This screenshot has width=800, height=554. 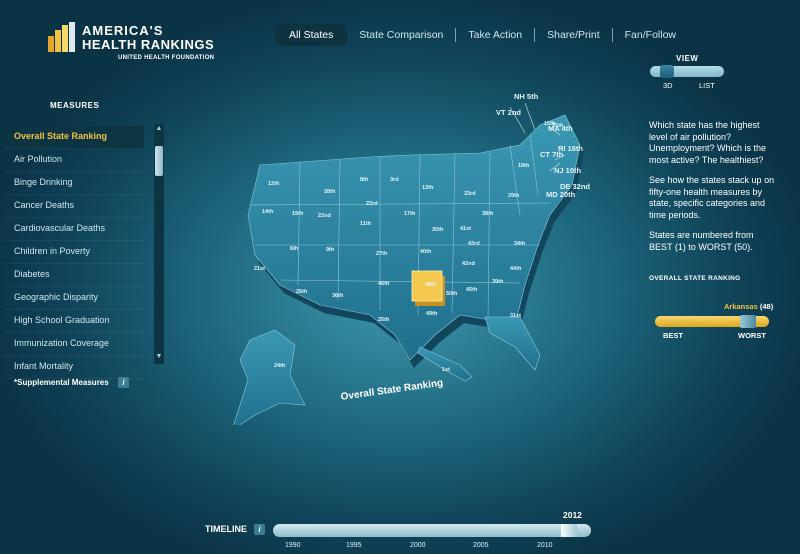 I want to click on state-rank-label: 17th, so click(x=410, y=214).